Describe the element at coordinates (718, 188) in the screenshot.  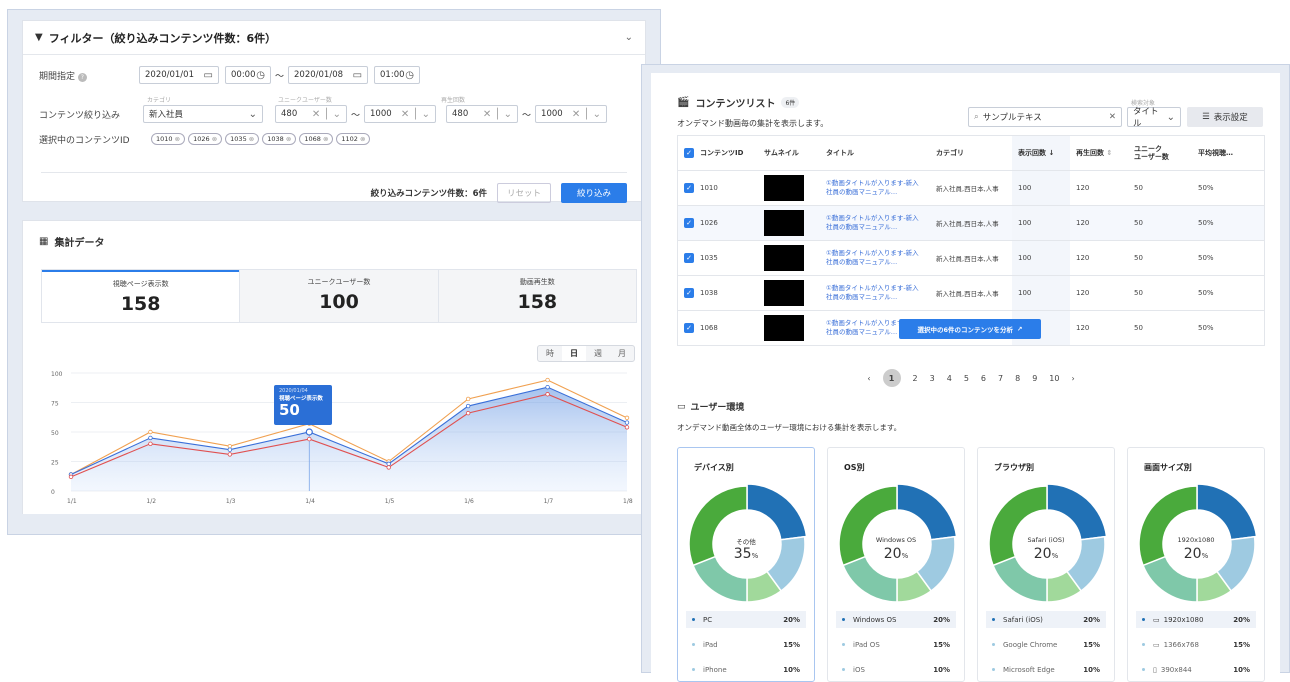
I see `row-id-cell: ✓ 1010` at that location.